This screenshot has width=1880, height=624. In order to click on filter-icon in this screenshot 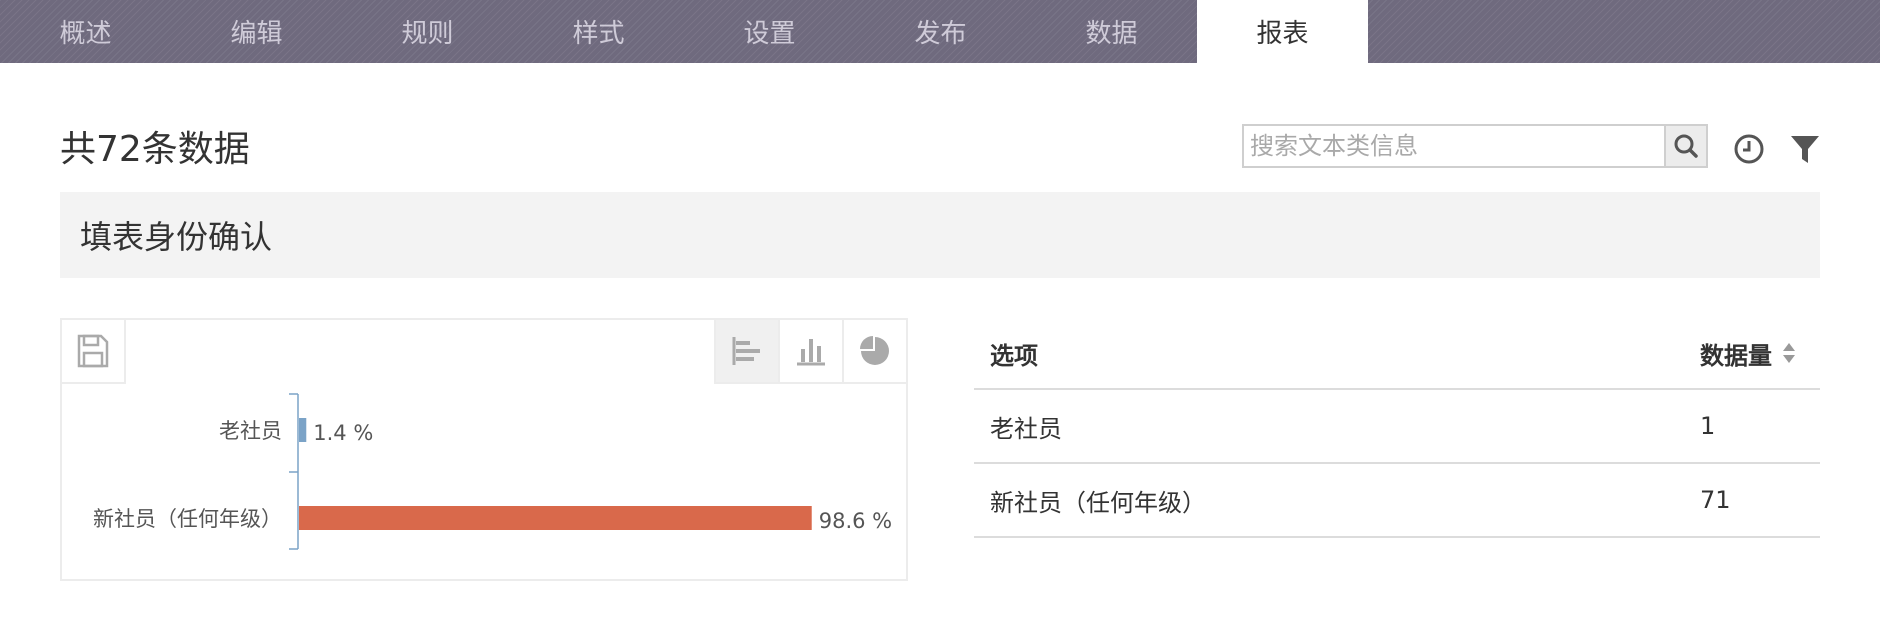, I will do `click(1805, 149)`.